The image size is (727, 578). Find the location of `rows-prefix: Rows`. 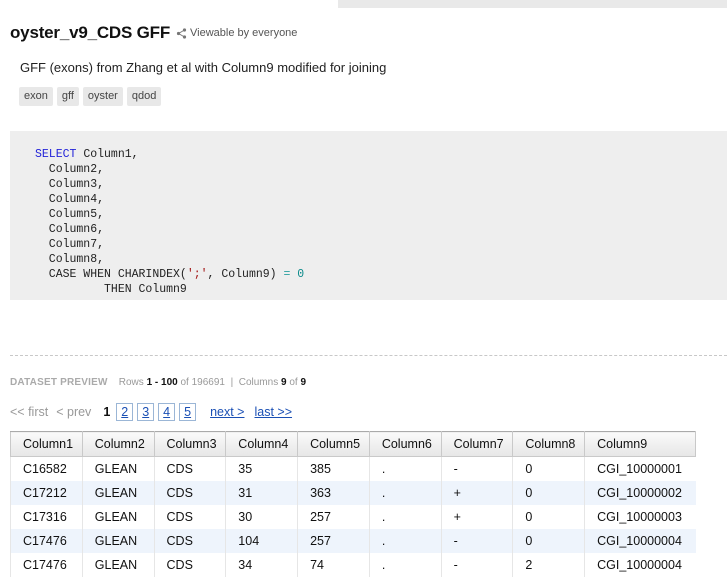

rows-prefix: Rows is located at coordinates (131, 382).